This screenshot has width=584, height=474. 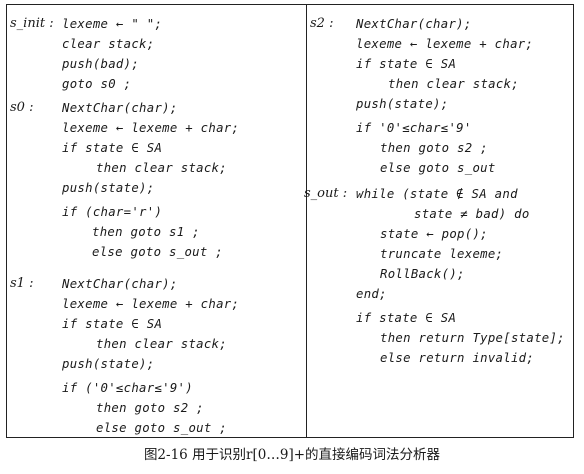 What do you see at coordinates (112, 212) in the screenshot?
I see `code-line: if (char='r')` at bounding box center [112, 212].